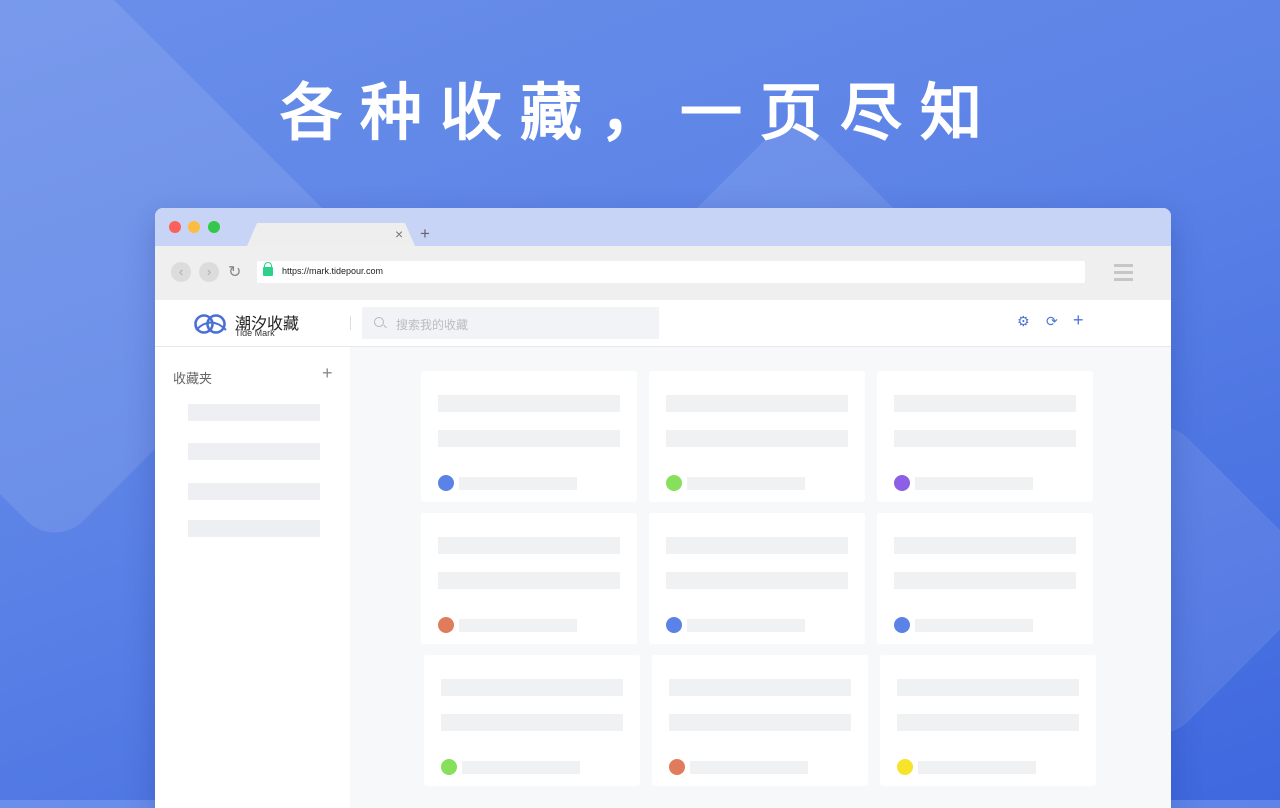 The width and height of the screenshot is (1280, 808). Describe the element at coordinates (663, 323) in the screenshot. I see `app-header: 潮汐收藏 Tide Mark 搜索我的收藏 ⚙ ⟳ +` at that location.